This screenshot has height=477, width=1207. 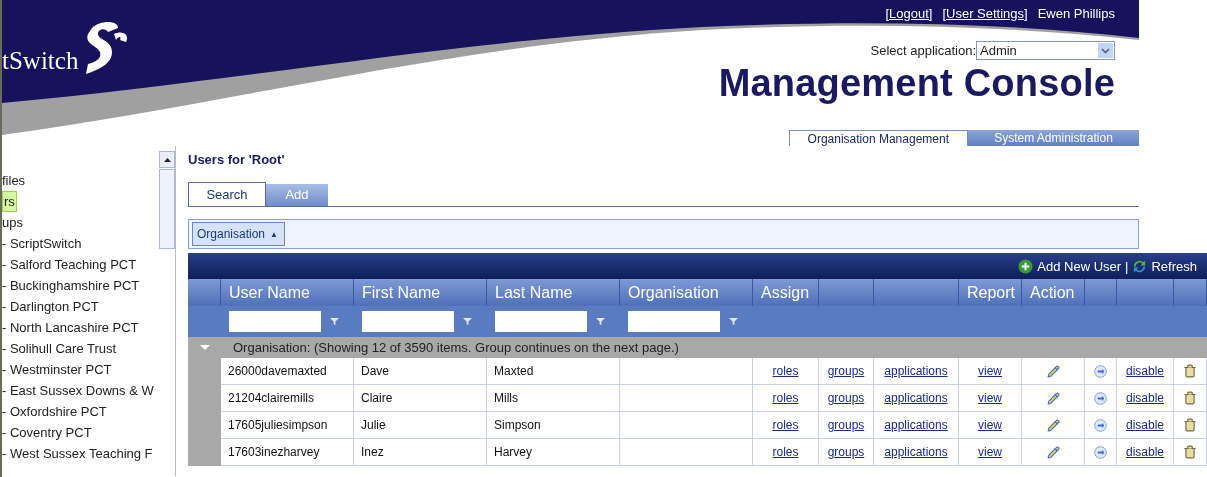 I want to click on tree-item: - Coventry PCT, so click(x=47, y=432).